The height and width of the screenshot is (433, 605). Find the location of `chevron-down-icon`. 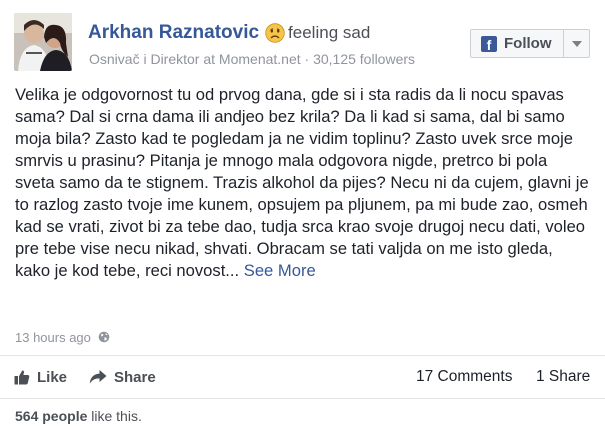

chevron-down-icon is located at coordinates (576, 43).